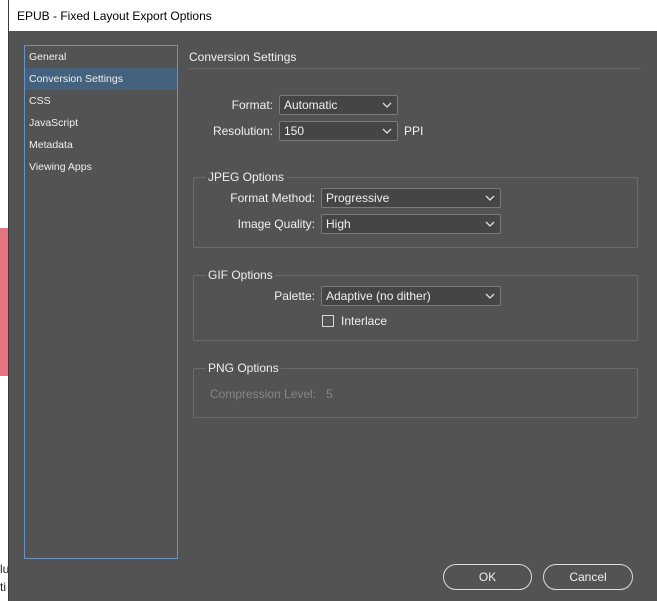 Image resolution: width=657 pixels, height=601 pixels. I want to click on png-options-title: PNG Options, so click(243, 368).